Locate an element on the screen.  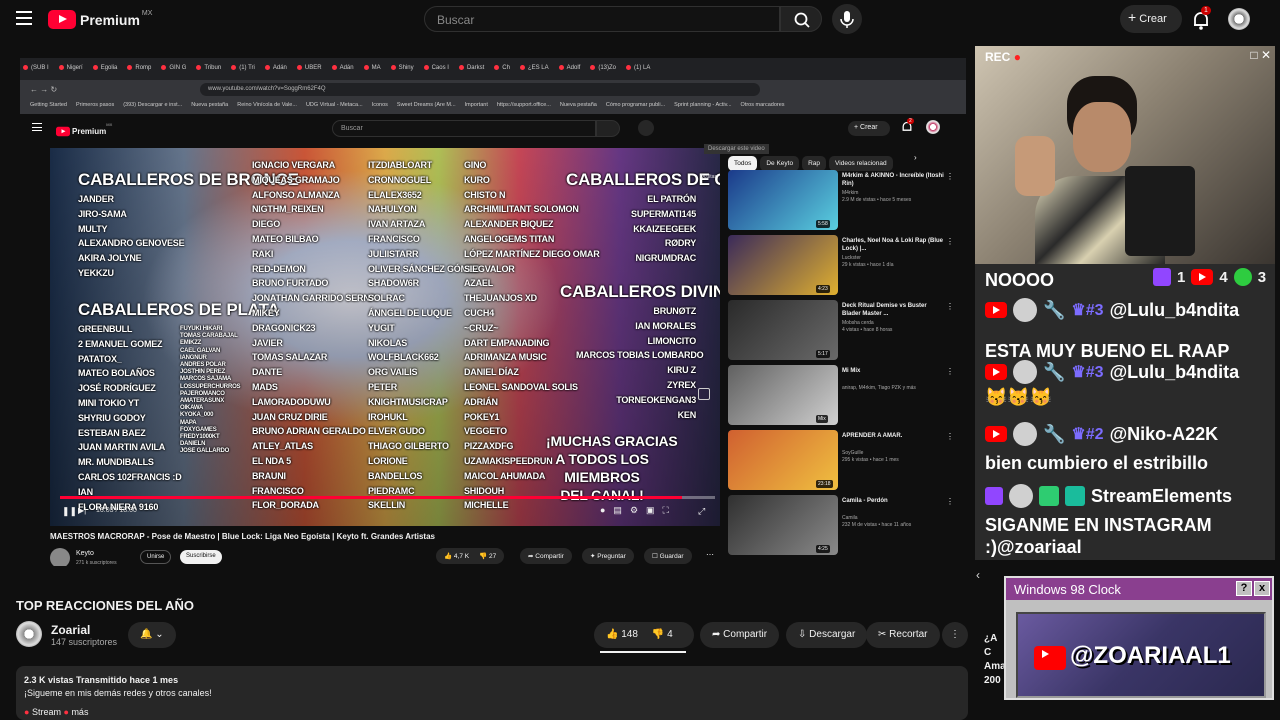
recommended-title: Camila - Perdón is located at coordinates (894, 501).